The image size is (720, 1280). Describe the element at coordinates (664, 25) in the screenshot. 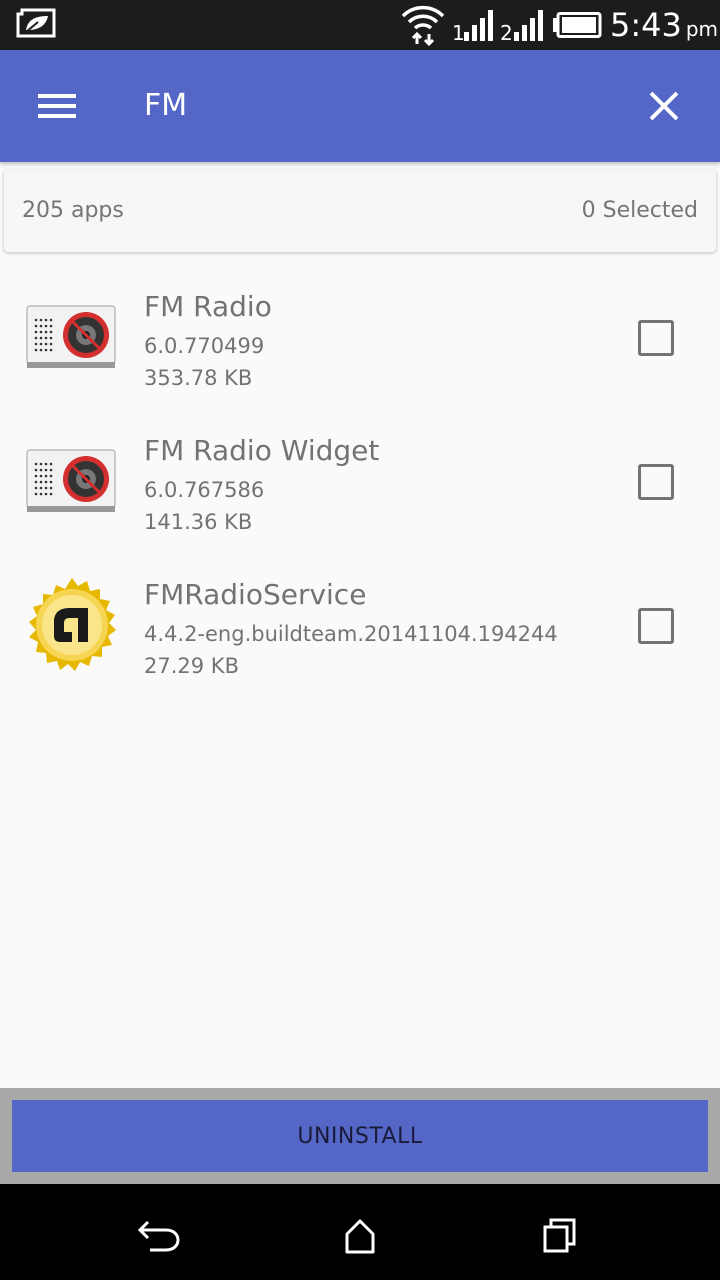

I see `status-time: 5:43 pm` at that location.